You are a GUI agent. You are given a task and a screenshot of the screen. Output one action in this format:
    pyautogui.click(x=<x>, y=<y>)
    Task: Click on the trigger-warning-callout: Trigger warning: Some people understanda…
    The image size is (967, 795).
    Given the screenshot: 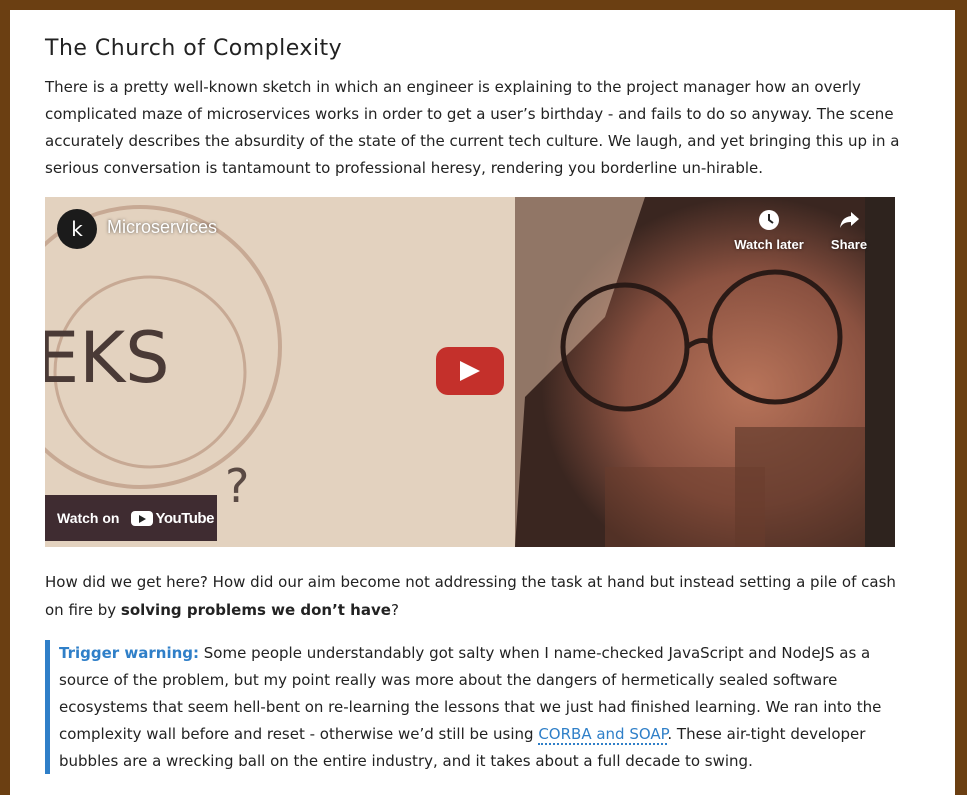 What is the action you would take?
    pyautogui.click(x=470, y=707)
    